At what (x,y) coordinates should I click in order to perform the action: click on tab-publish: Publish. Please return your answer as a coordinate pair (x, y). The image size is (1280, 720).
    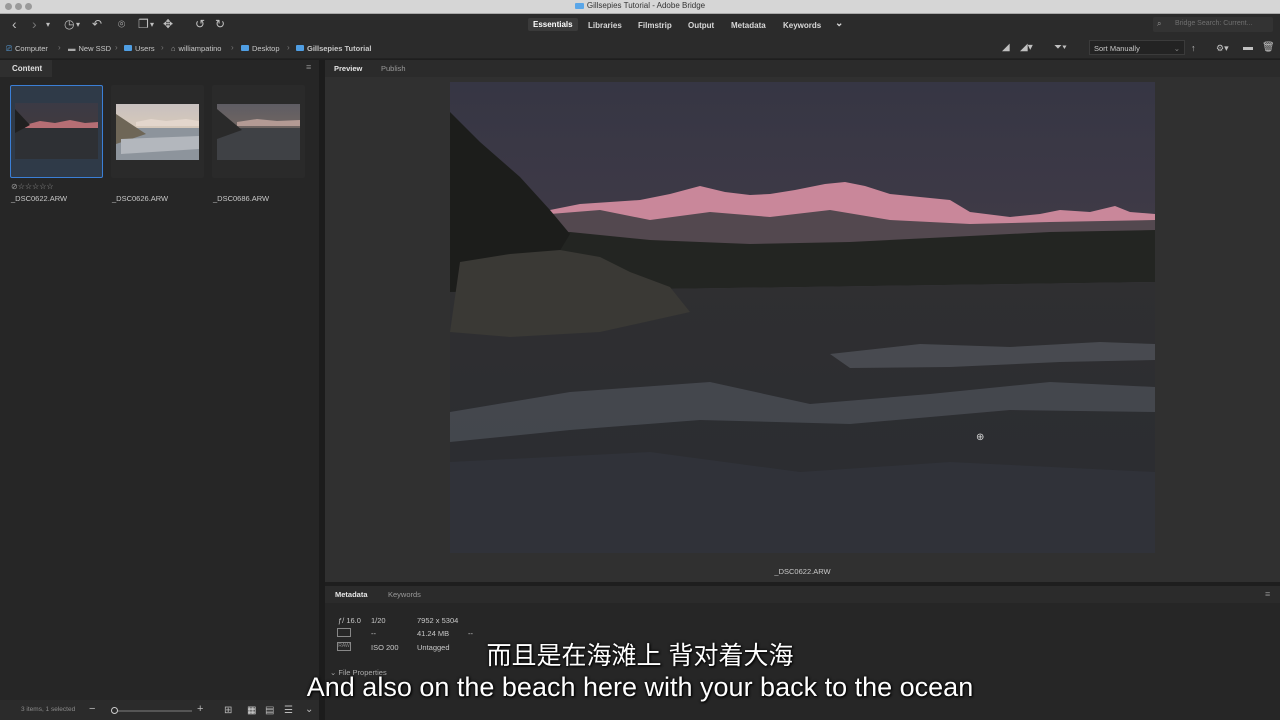
    Looking at the image, I should click on (393, 68).